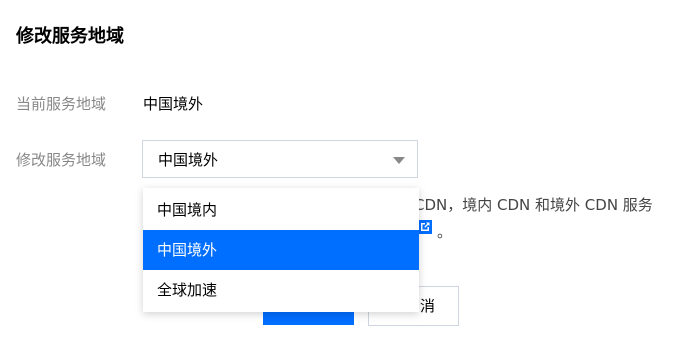 Image resolution: width=690 pixels, height=344 pixels. Describe the element at coordinates (173, 104) in the screenshot. I see `current-region-value: 中国境外` at that location.